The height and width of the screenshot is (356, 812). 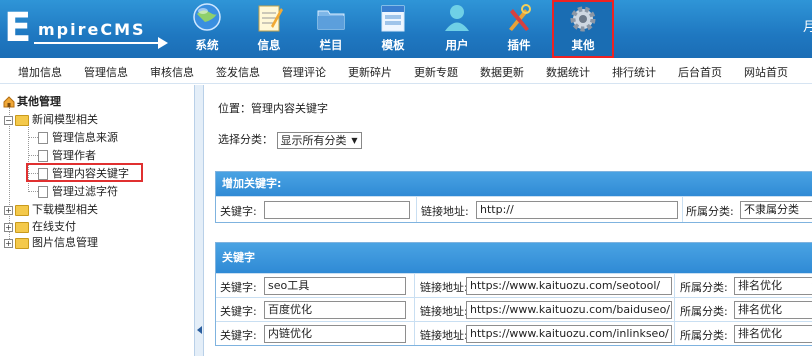 I want to click on tree-item-manage-filter: 管理过滤字符, so click(x=78, y=192).